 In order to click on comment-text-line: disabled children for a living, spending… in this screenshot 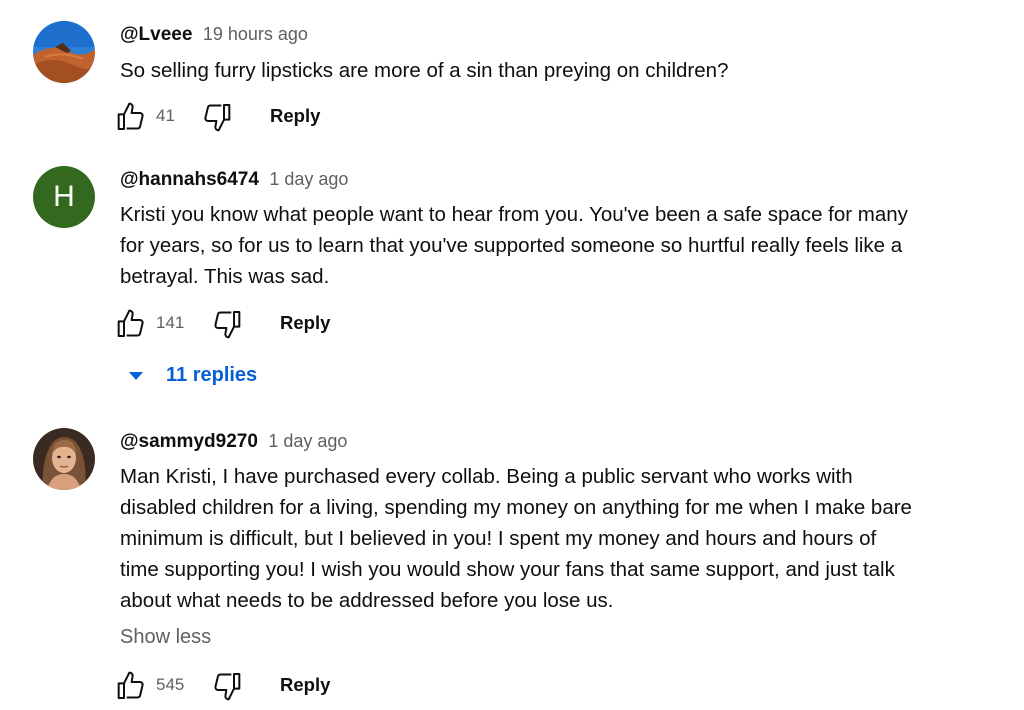, I will do `click(516, 507)`.